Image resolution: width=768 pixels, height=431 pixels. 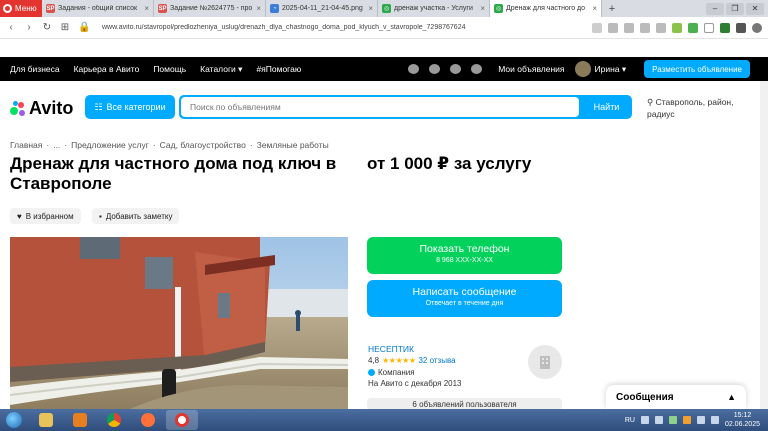 I want to click on taskbar-firefox, so click(x=148, y=420).